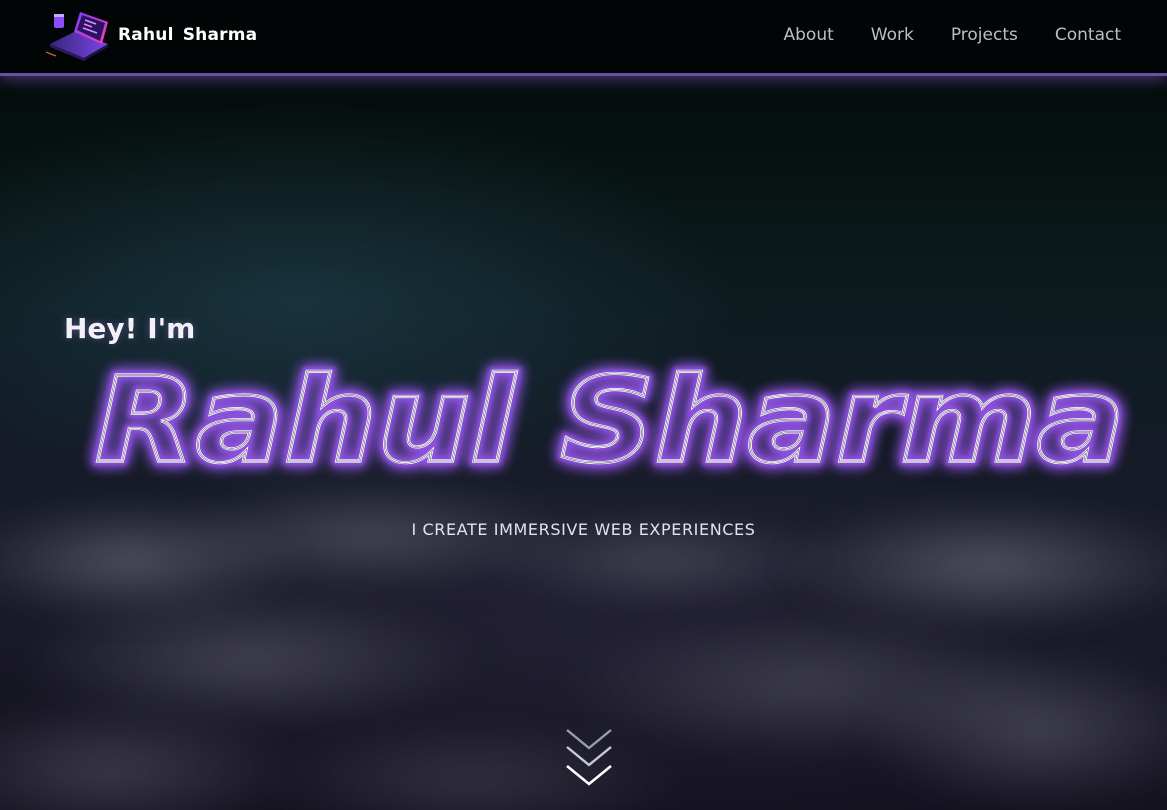 Image resolution: width=1167 pixels, height=810 pixels. I want to click on brand-logo-link: Rahul Sharma, so click(150, 35).